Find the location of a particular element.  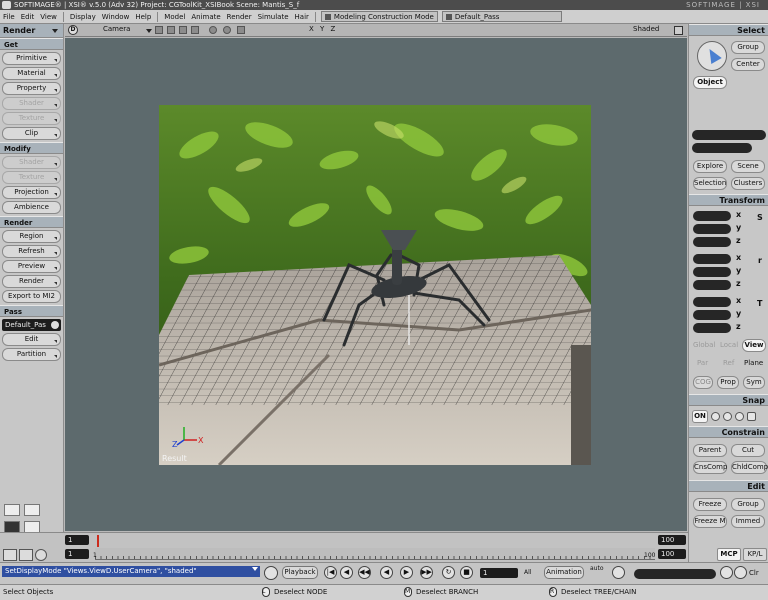

cog-button: COG is located at coordinates (703, 382).